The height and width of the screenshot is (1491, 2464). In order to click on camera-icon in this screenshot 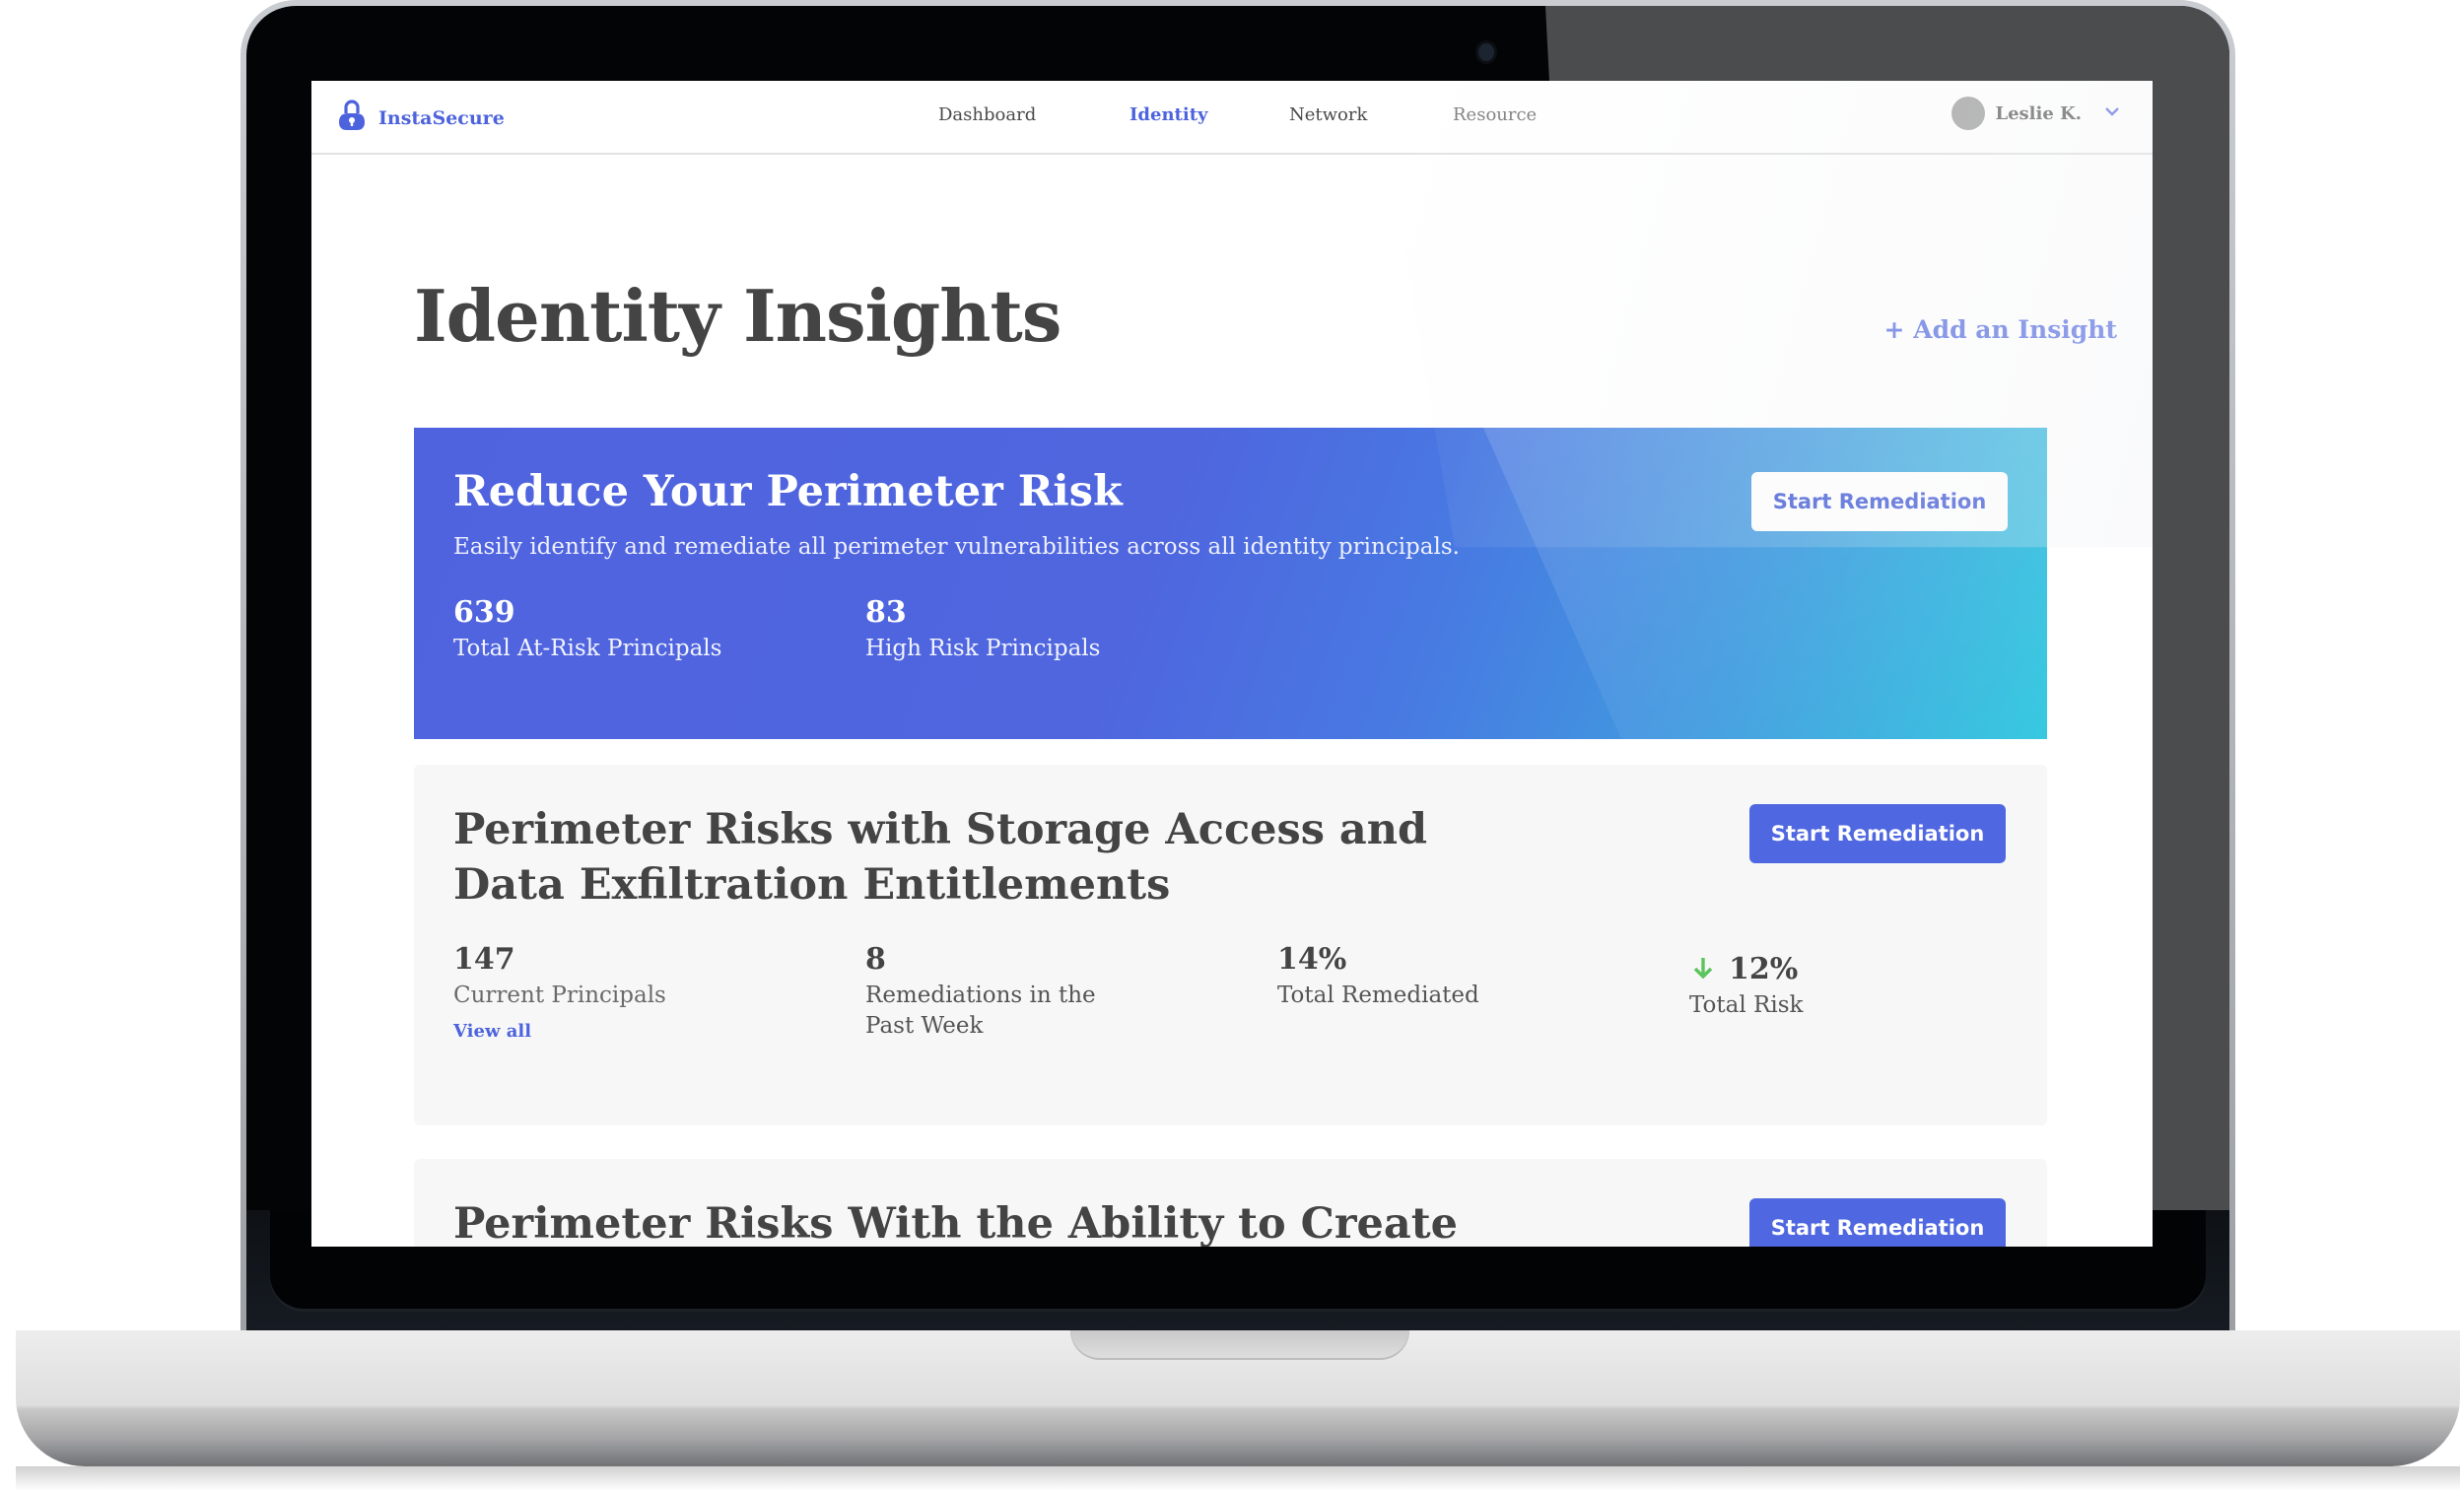, I will do `click(1486, 52)`.